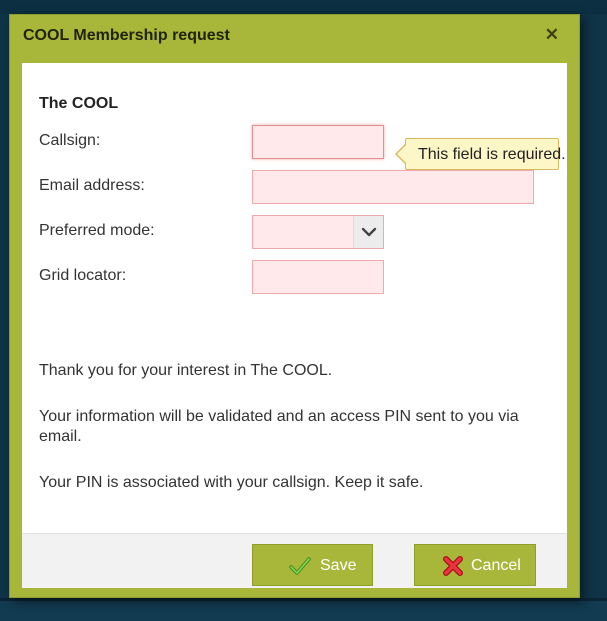  What do you see at coordinates (496, 565) in the screenshot?
I see `cancel-label: Cancel` at bounding box center [496, 565].